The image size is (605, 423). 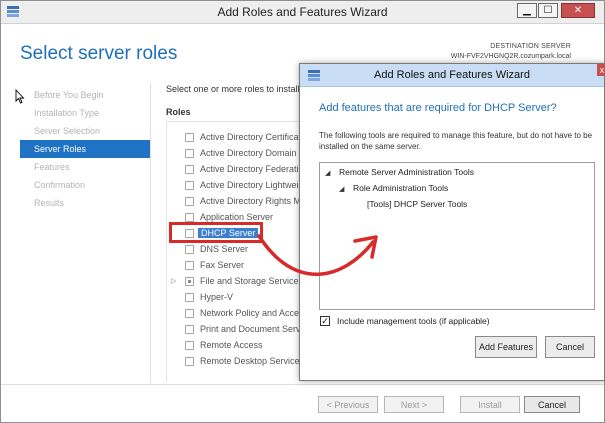 I want to click on tree-item-remote-server-admin-tools: Remote Server Administration Tools, so click(x=406, y=172).